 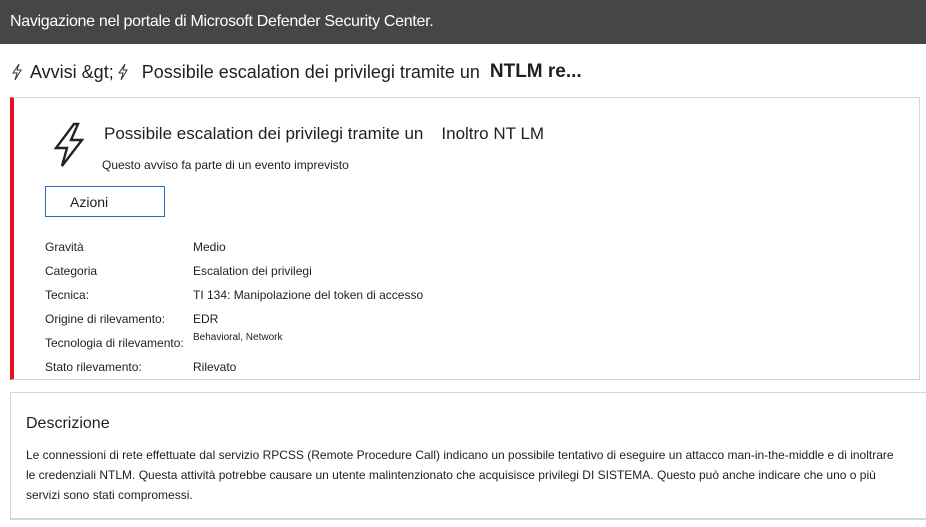 I want to click on property-value: Escalation dei privilegi, so click(x=252, y=271).